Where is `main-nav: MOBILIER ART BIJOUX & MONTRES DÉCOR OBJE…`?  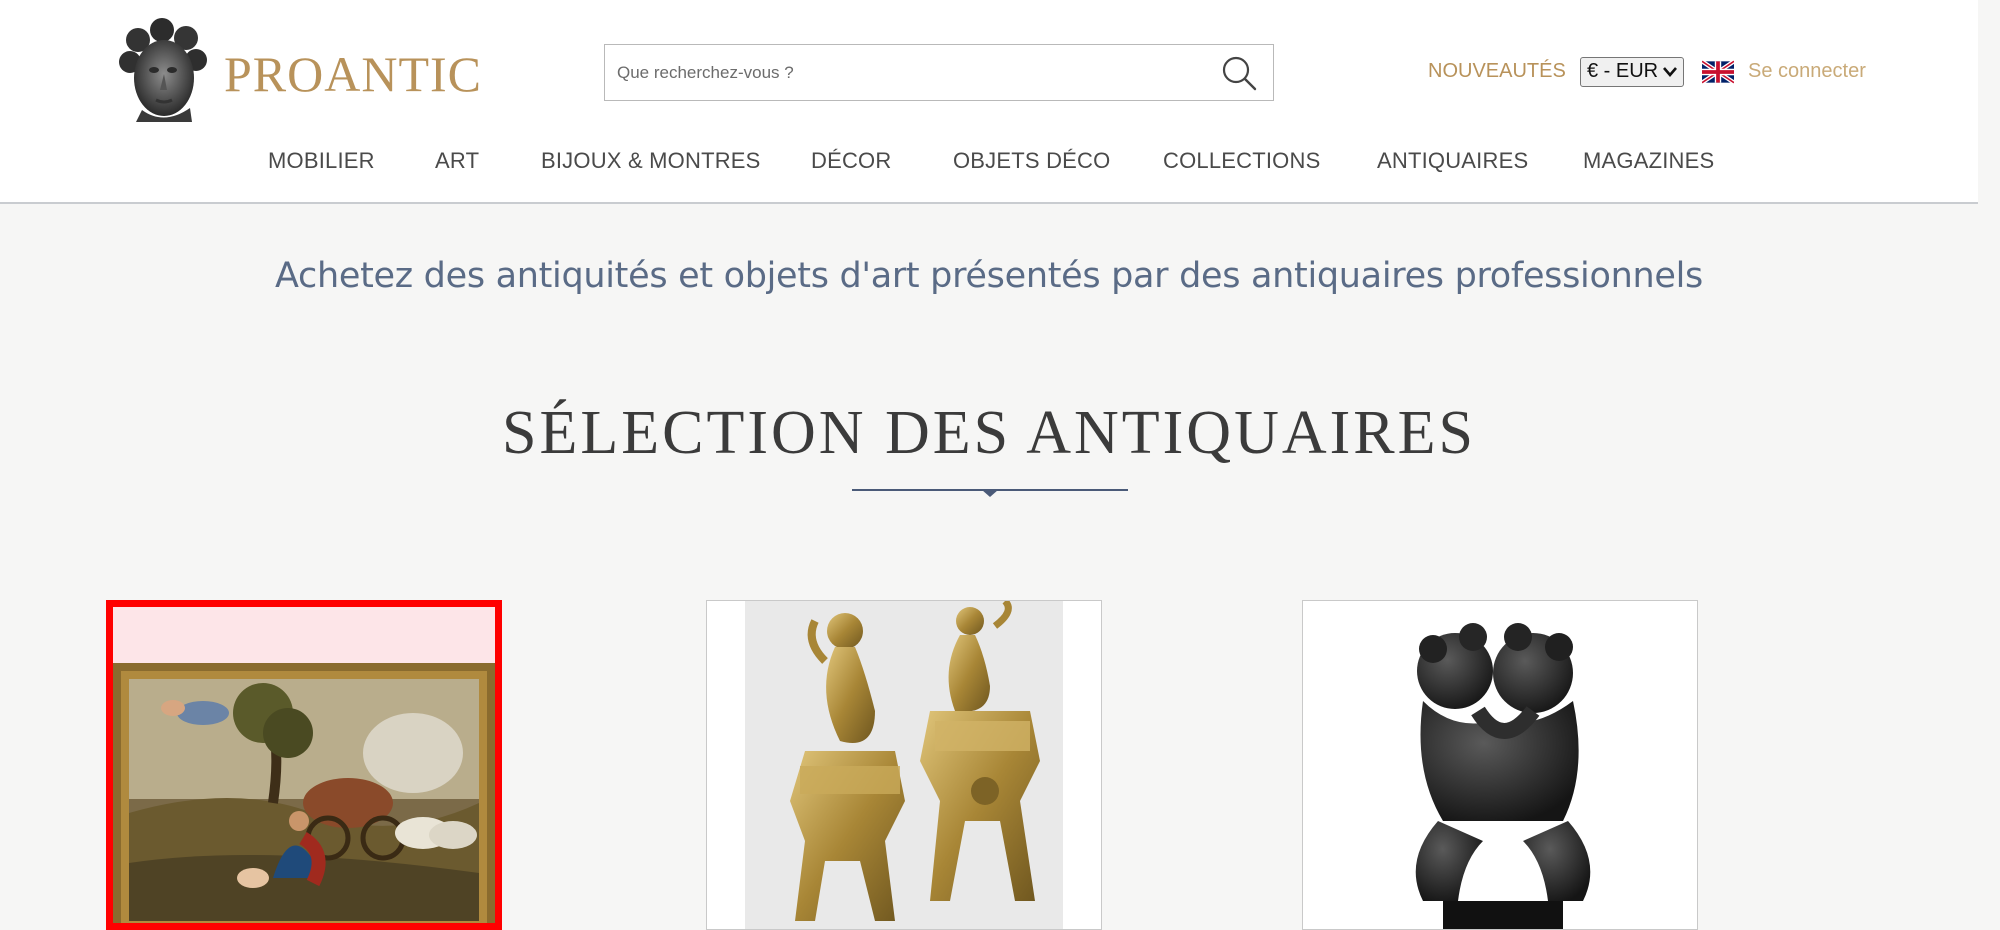 main-nav: MOBILIER ART BIJOUX & MONTRES DÉCOR OBJE… is located at coordinates (989, 163).